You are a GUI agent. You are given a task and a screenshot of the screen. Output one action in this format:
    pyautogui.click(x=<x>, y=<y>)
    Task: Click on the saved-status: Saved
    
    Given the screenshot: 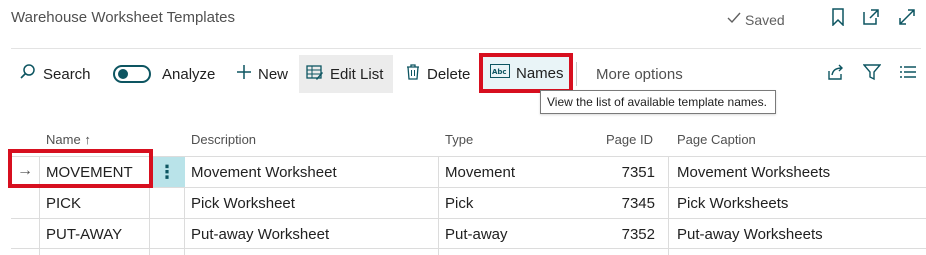 What is the action you would take?
    pyautogui.click(x=755, y=19)
    